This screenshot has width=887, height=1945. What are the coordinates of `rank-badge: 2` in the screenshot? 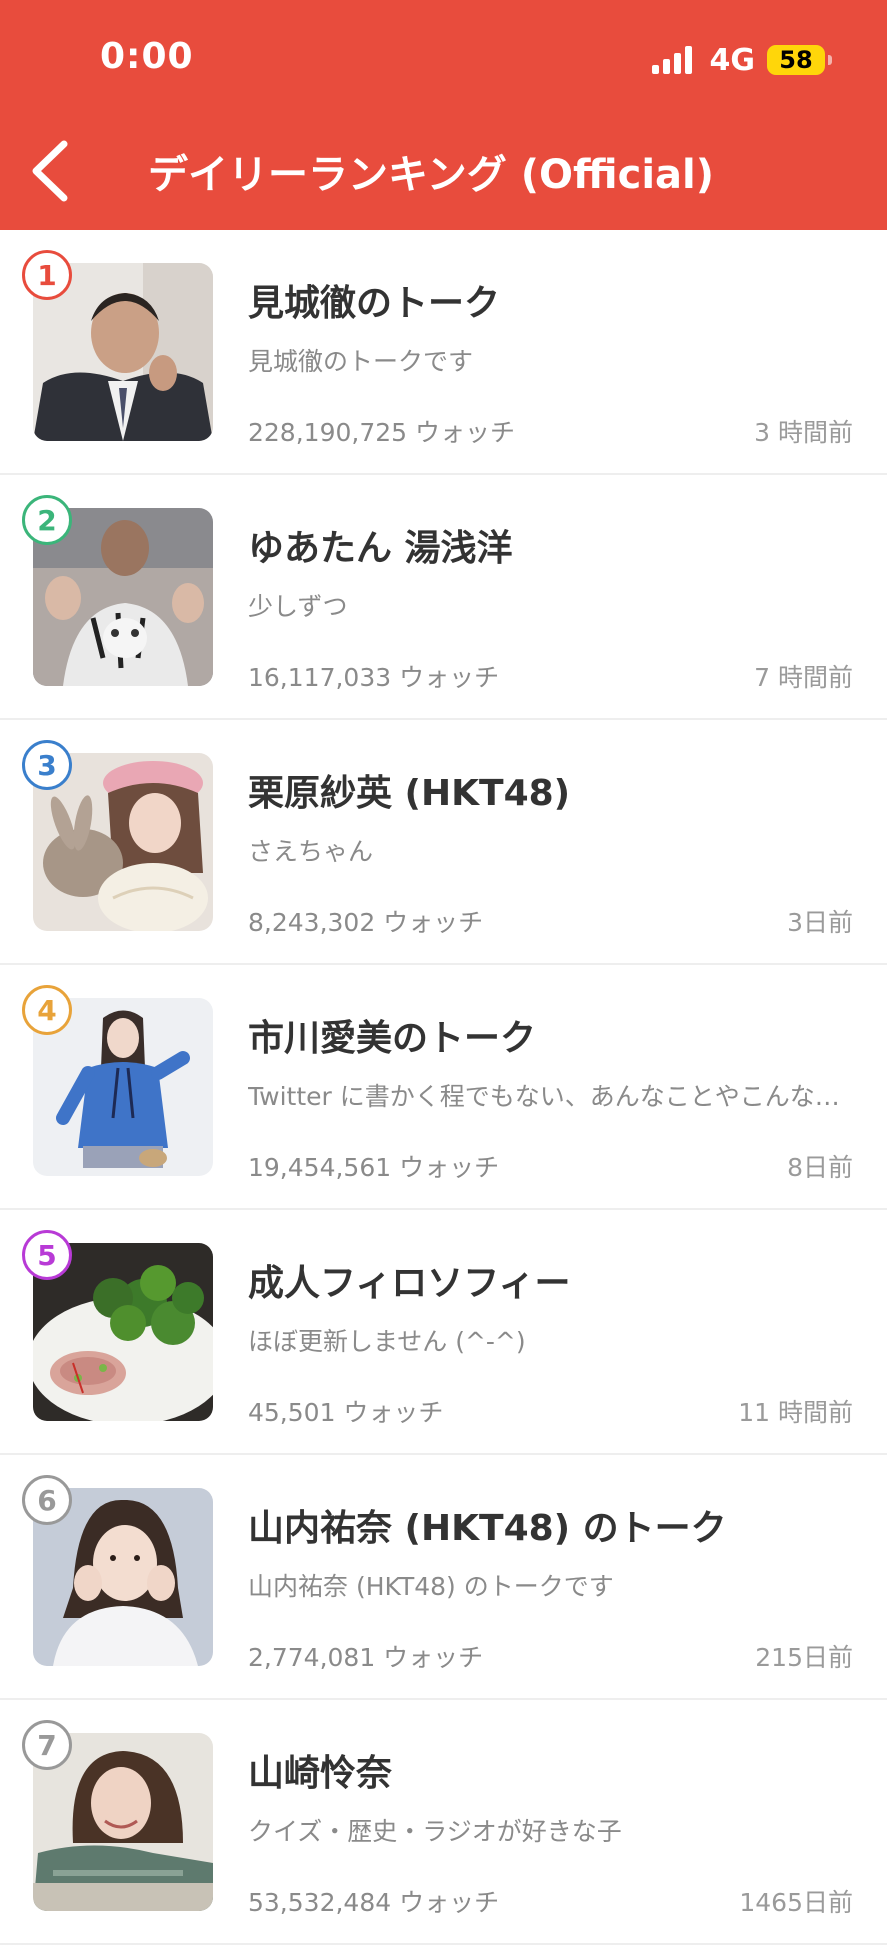 It's located at (47, 520).